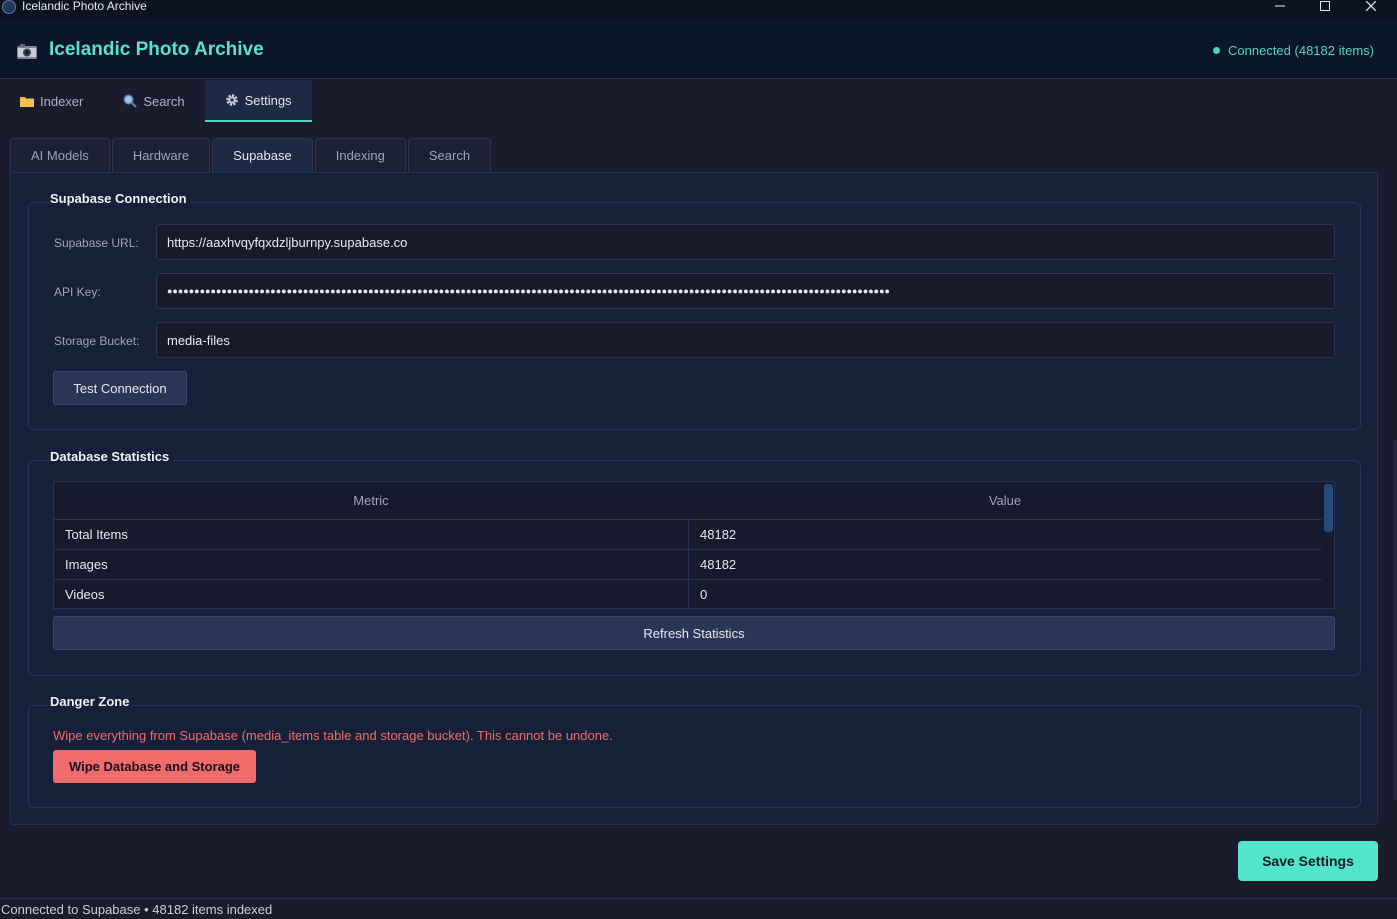  I want to click on refresh-statistics-button: Refresh Statistics, so click(694, 633).